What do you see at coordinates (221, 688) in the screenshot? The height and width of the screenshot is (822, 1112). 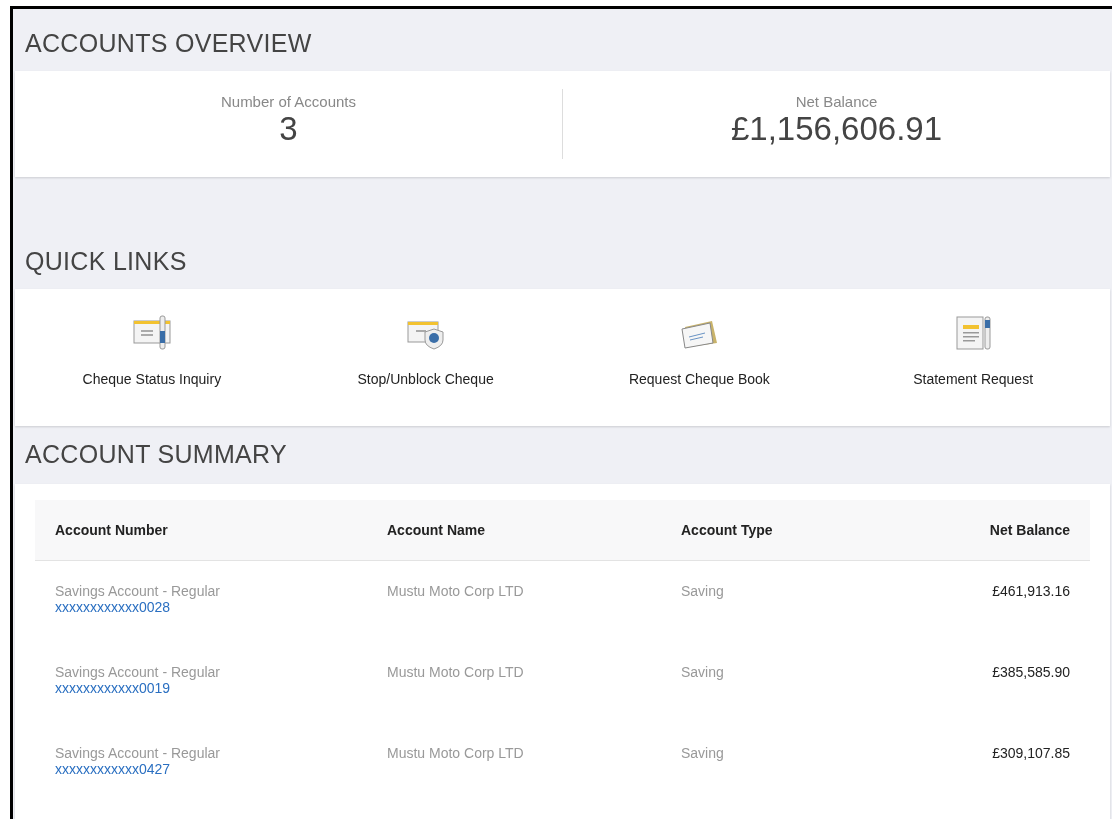 I see `account-number-link: xxxxxxxxxxxx0019` at bounding box center [221, 688].